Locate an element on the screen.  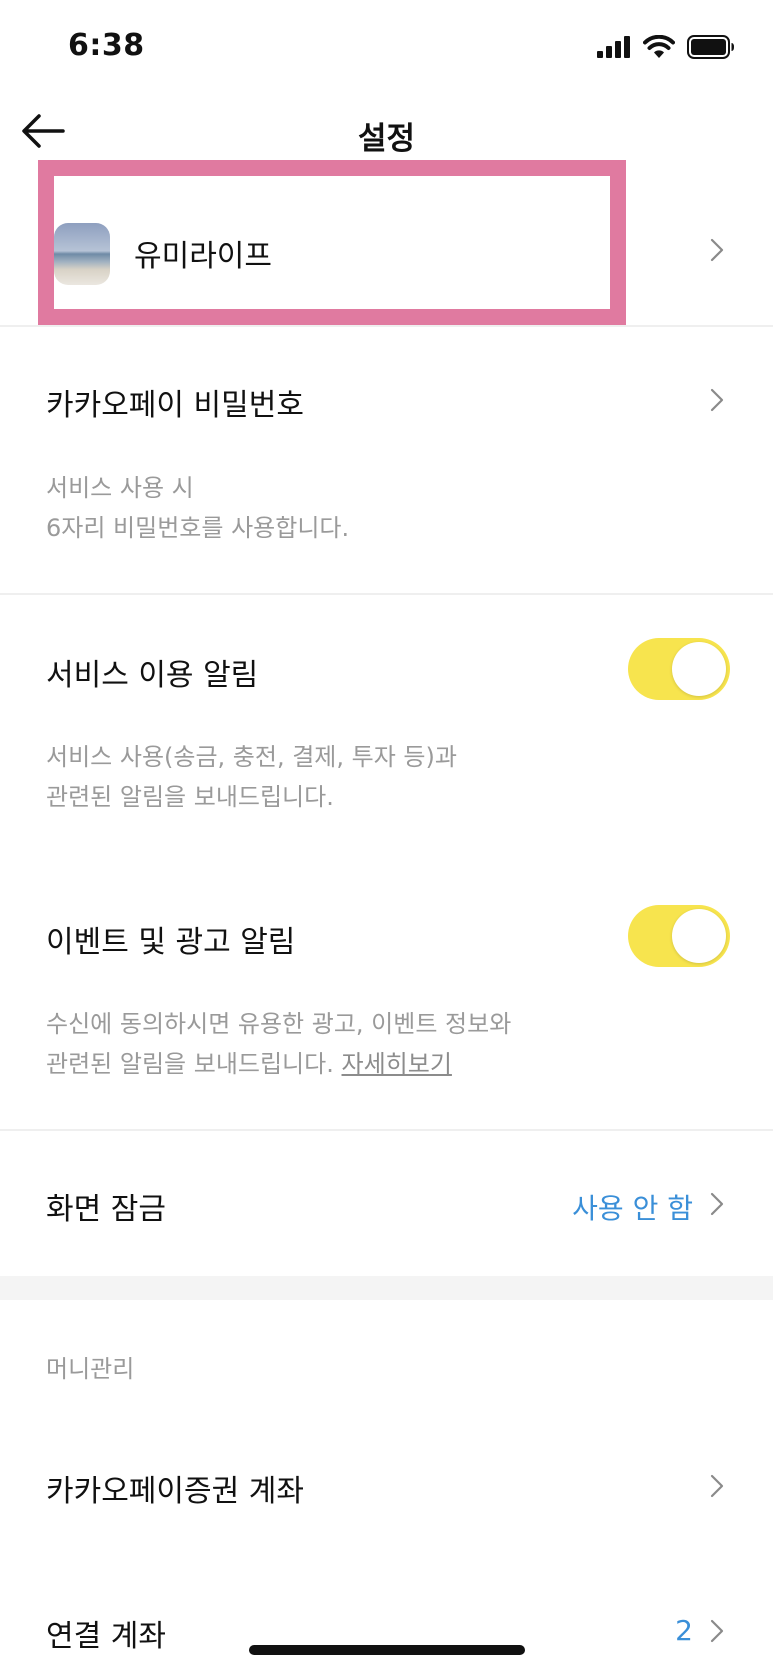
event-alert-title: 이벤트 및 광고 알림 is located at coordinates (171, 942).